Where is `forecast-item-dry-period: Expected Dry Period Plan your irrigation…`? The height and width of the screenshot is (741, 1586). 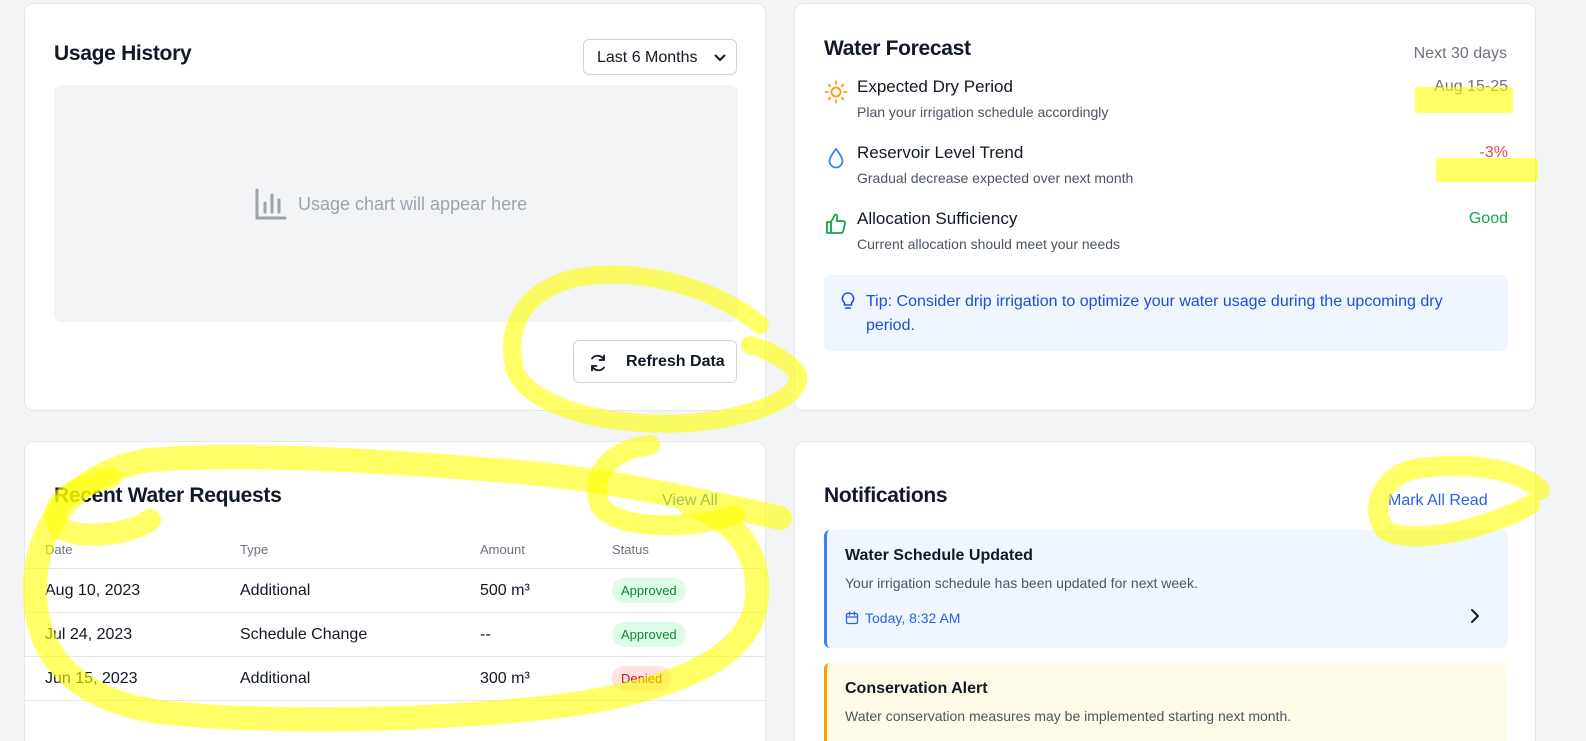 forecast-item-dry-period: Expected Dry Period Plan your irrigation… is located at coordinates (1166, 105).